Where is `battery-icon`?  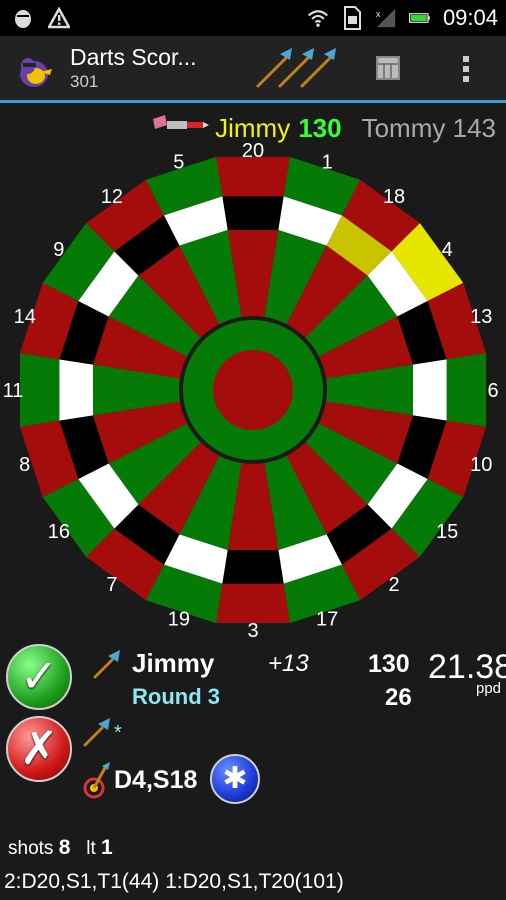
battery-icon is located at coordinates (419, 18).